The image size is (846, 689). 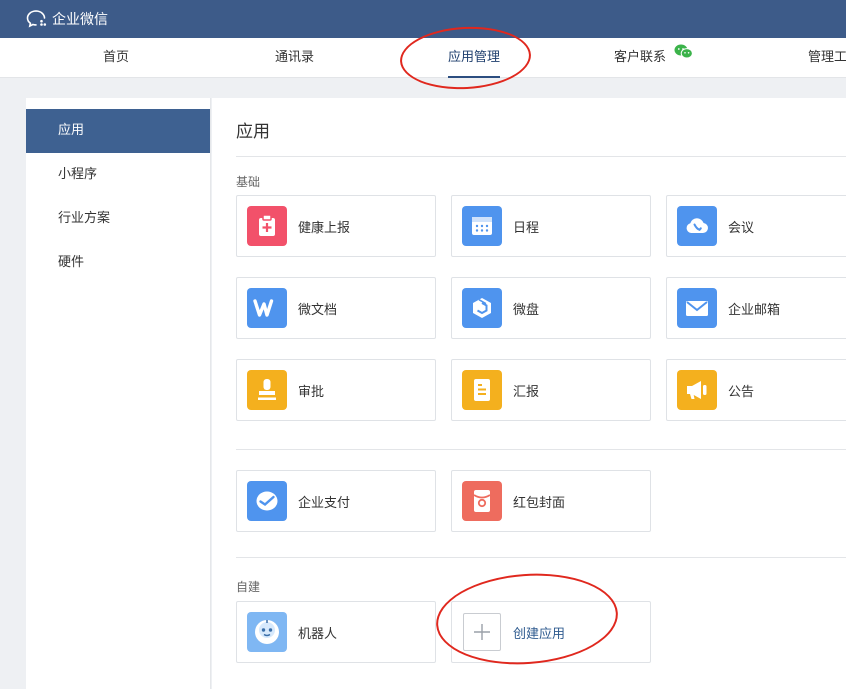 What do you see at coordinates (640, 57) in the screenshot?
I see `nav-customer-label: 客户联系` at bounding box center [640, 57].